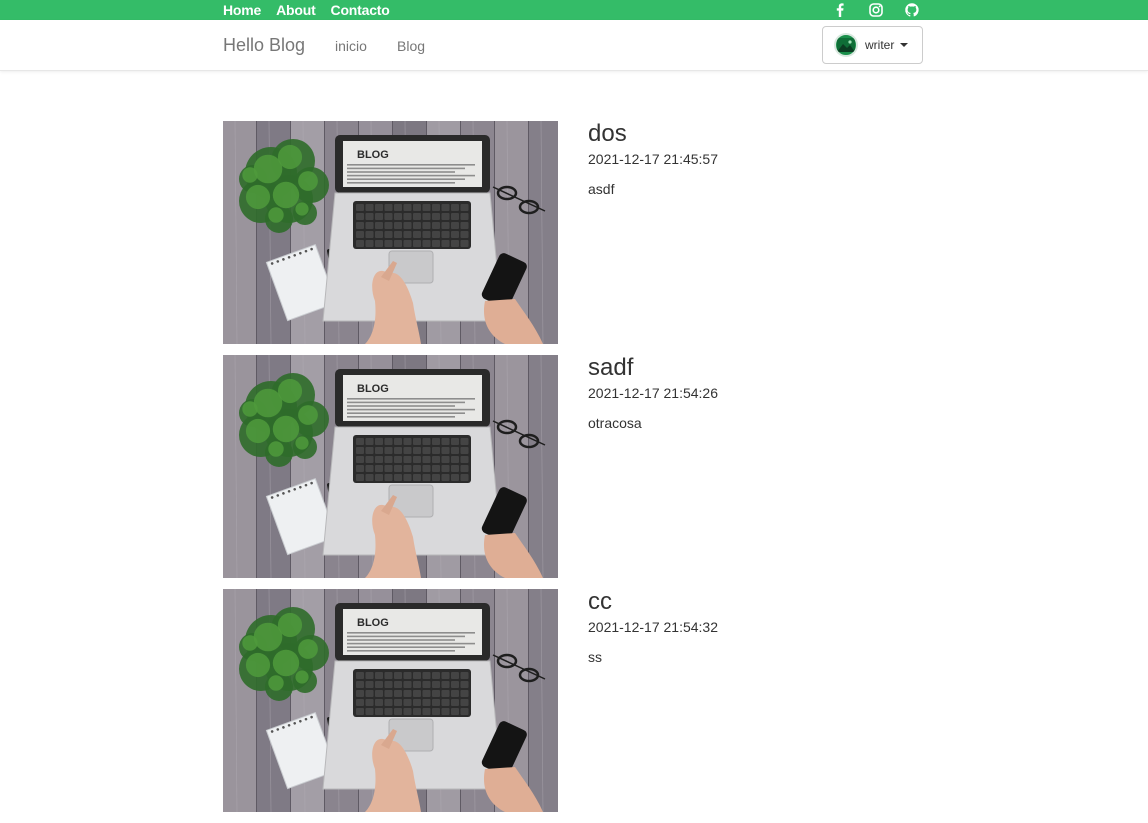 Image resolution: width=1148 pixels, height=823 pixels. Describe the element at coordinates (411, 46) in the screenshot. I see `nav-blog: Blog` at that location.